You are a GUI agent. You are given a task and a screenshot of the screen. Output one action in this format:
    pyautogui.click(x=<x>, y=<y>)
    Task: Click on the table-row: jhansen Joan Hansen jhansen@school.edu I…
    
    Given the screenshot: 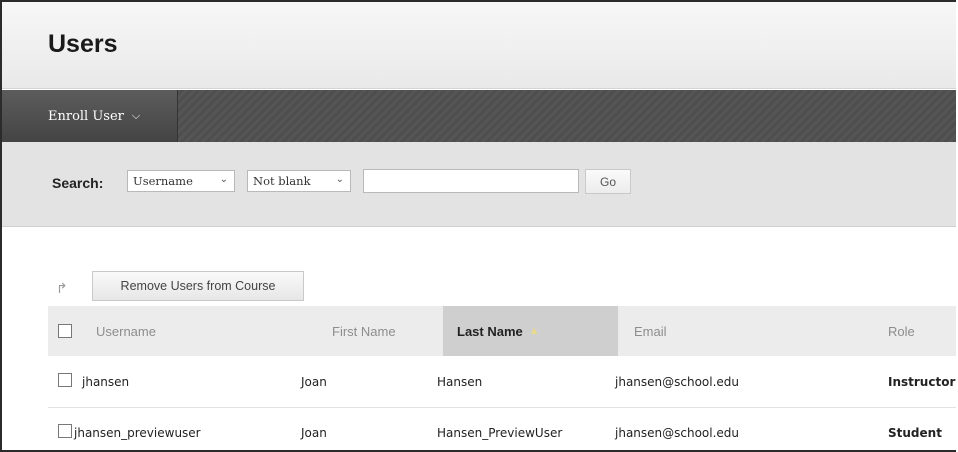 What is the action you would take?
    pyautogui.click(x=502, y=382)
    